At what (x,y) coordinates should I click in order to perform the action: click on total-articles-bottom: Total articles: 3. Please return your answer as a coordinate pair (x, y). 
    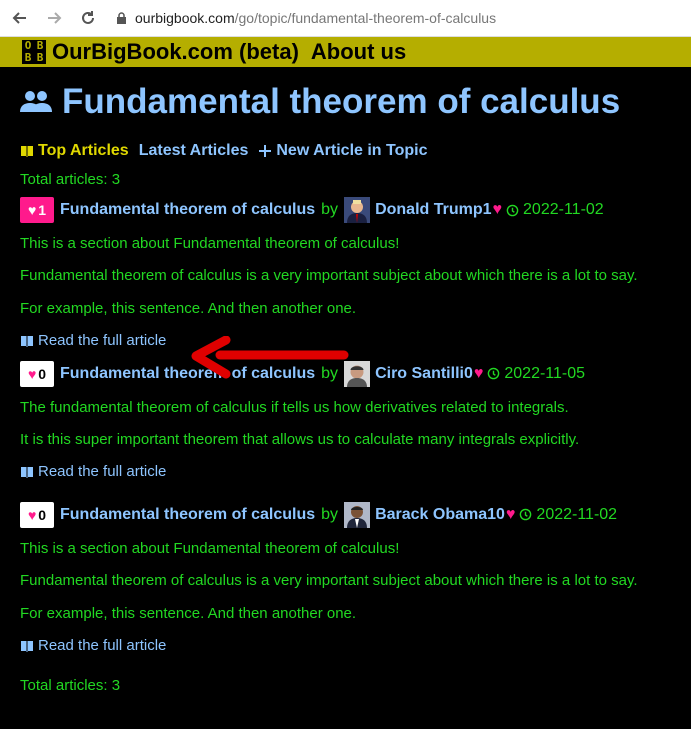
    Looking at the image, I should click on (70, 686).